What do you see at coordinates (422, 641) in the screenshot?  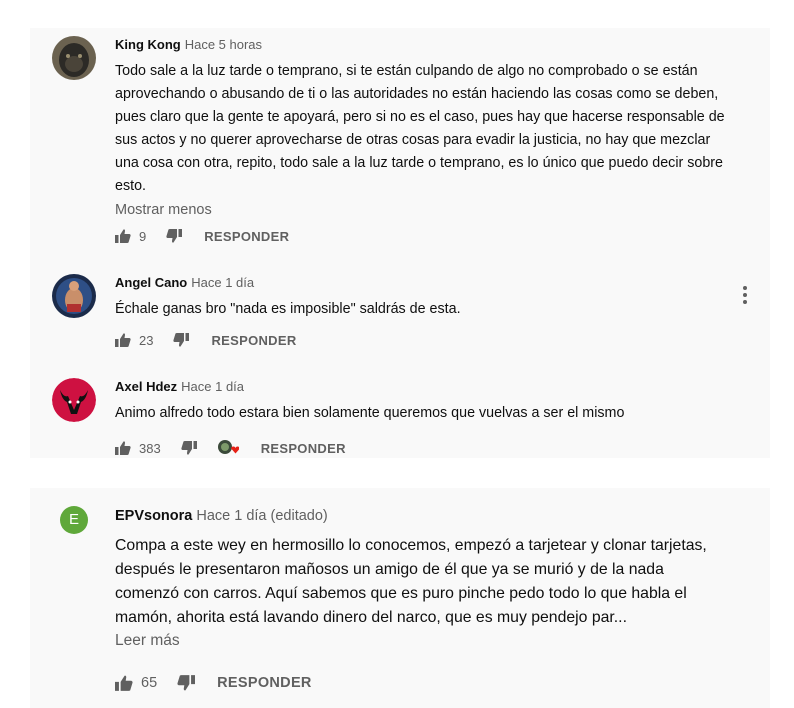 I see `read-more-link: Leer más` at bounding box center [422, 641].